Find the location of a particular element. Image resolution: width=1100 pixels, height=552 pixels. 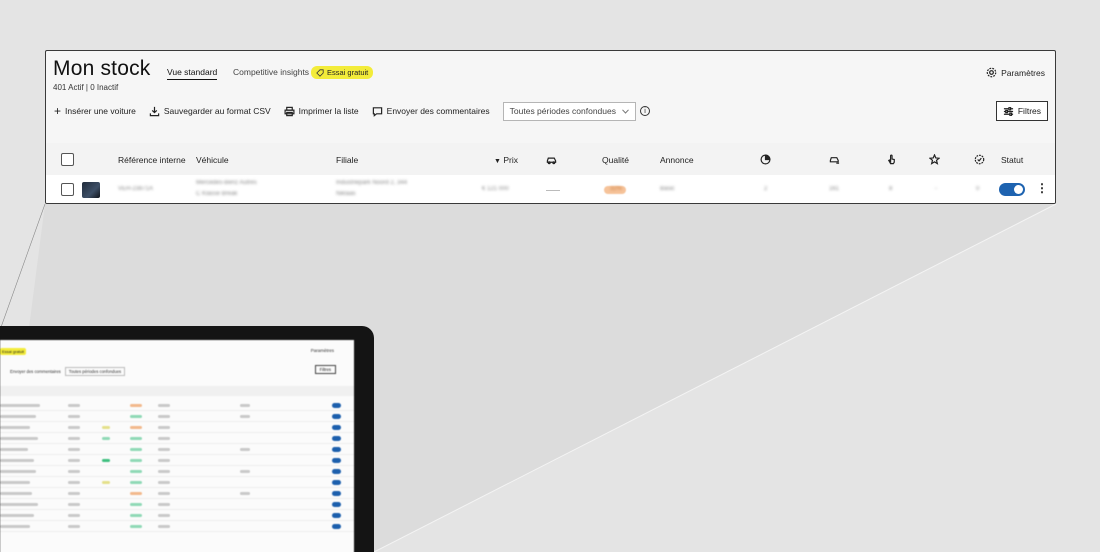

download-icon is located at coordinates (154, 111).